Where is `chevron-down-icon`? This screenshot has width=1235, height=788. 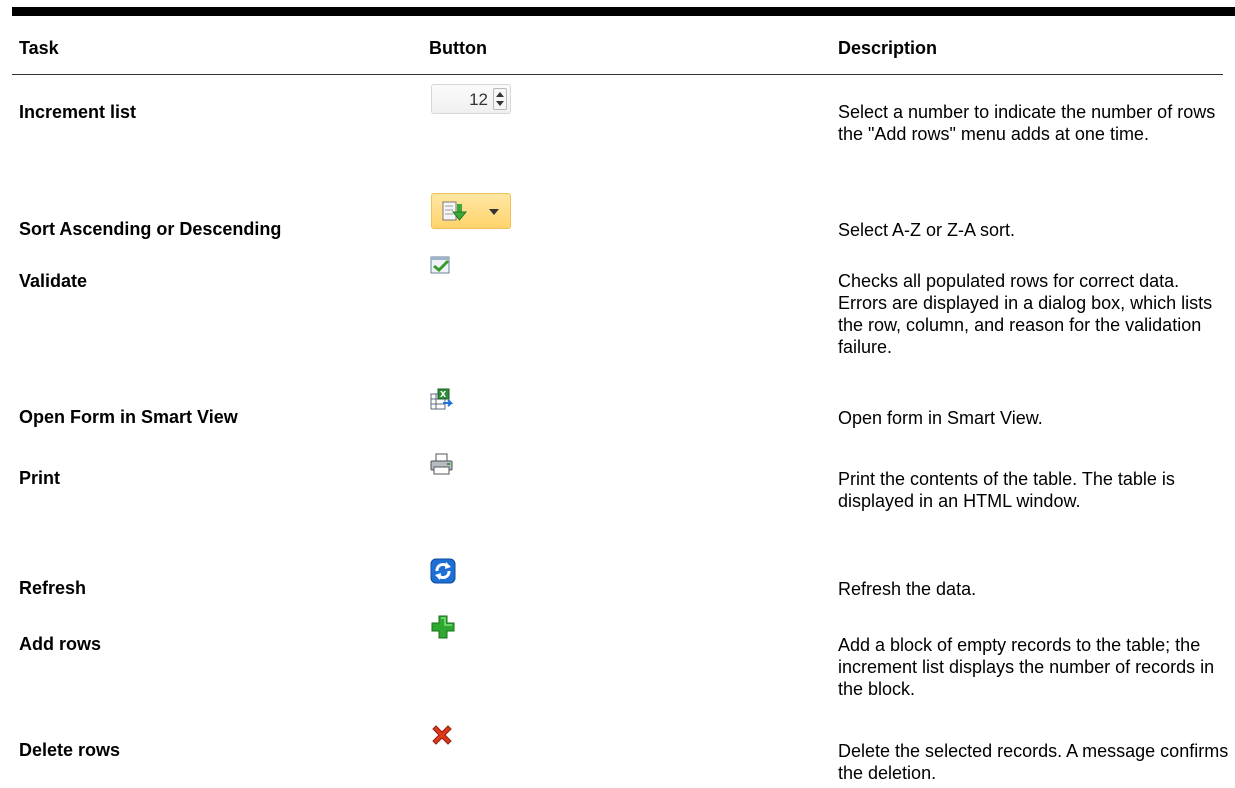 chevron-down-icon is located at coordinates (494, 212).